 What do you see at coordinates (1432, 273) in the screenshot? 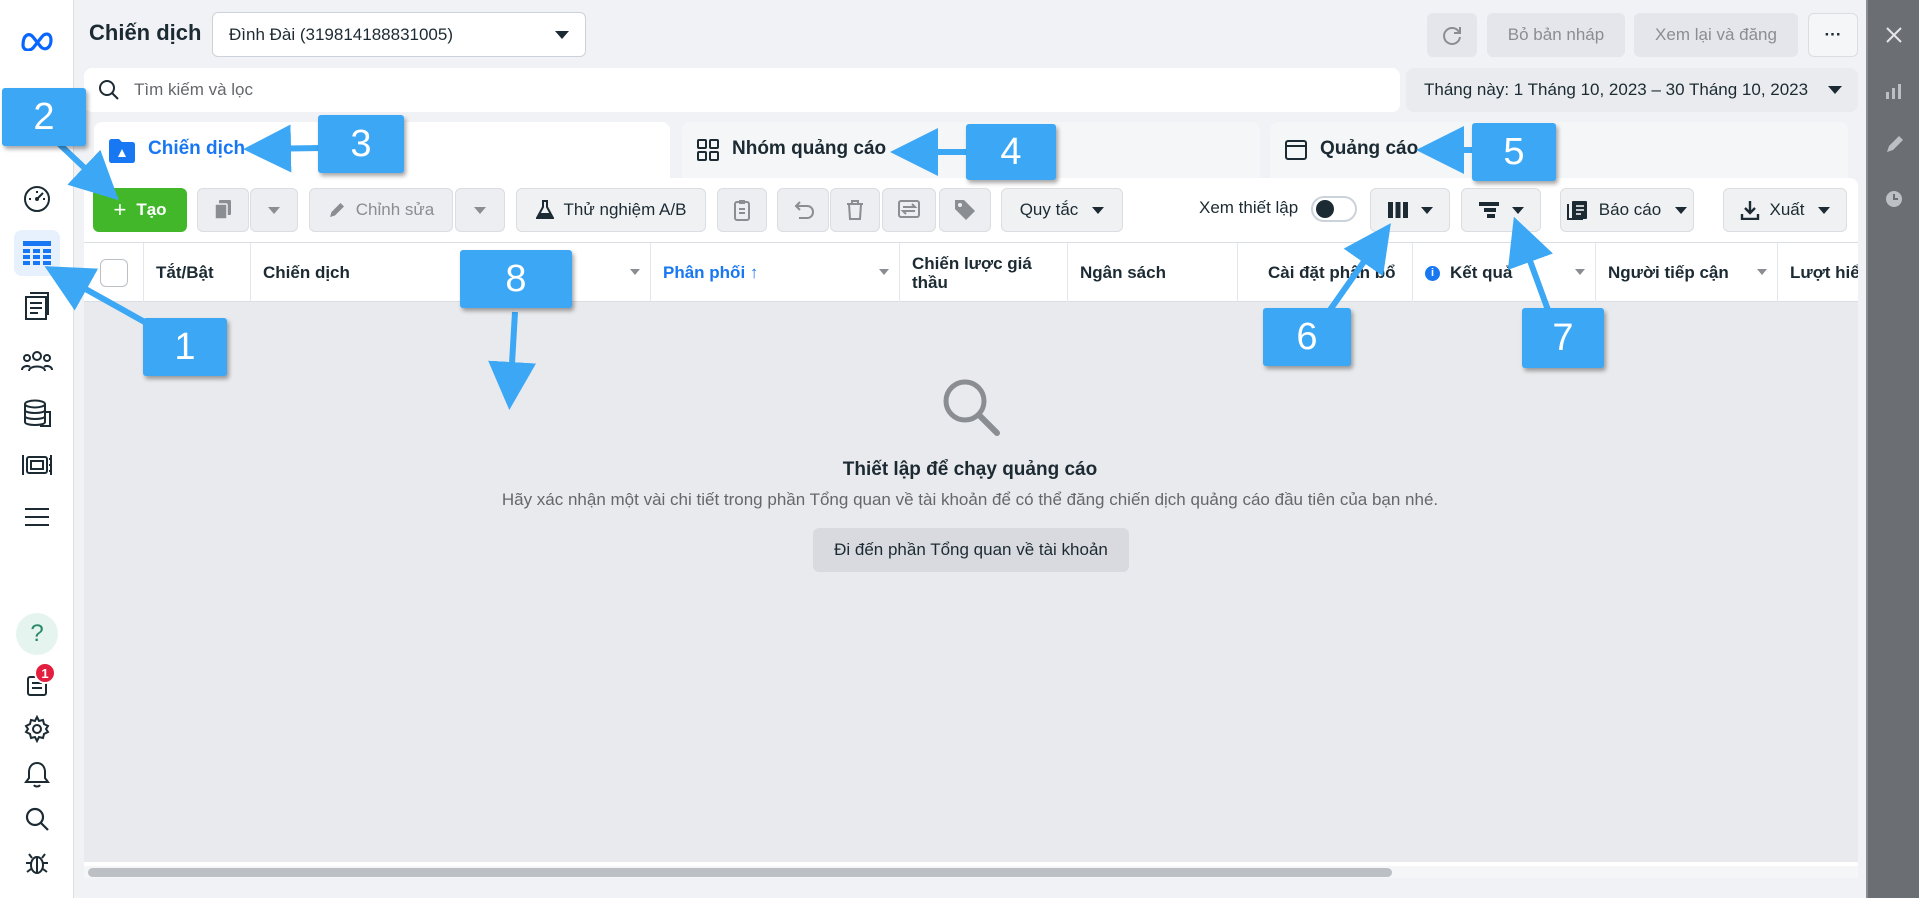
I see `info-icon: i` at bounding box center [1432, 273].